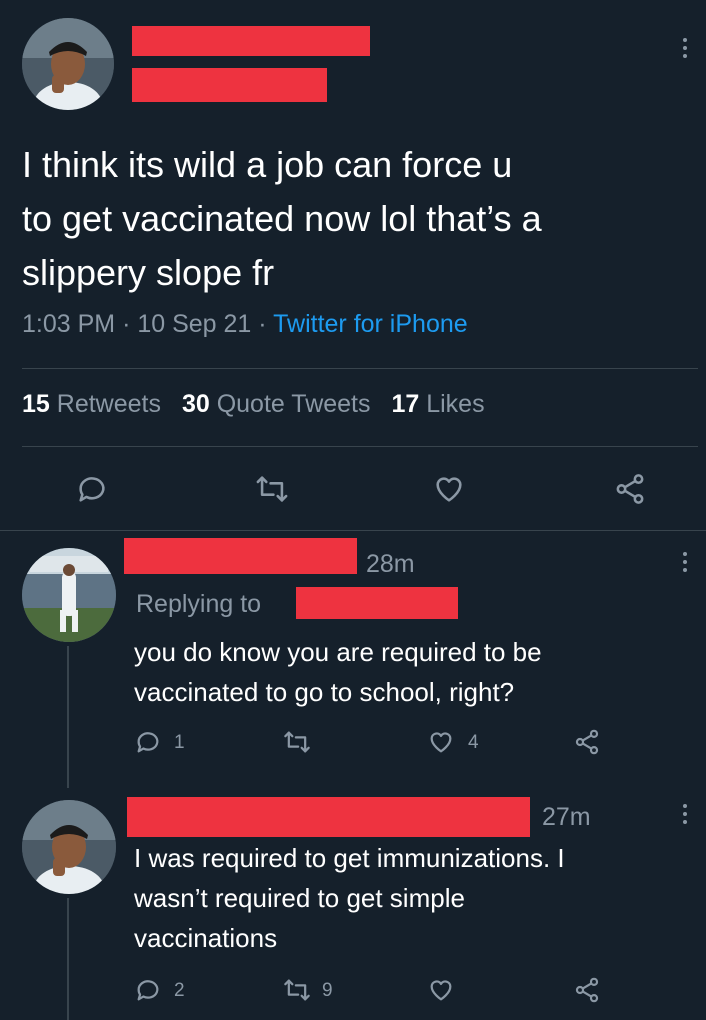  What do you see at coordinates (267, 164) in the screenshot?
I see `tweet-text-line: I think its wild a job can force u` at bounding box center [267, 164].